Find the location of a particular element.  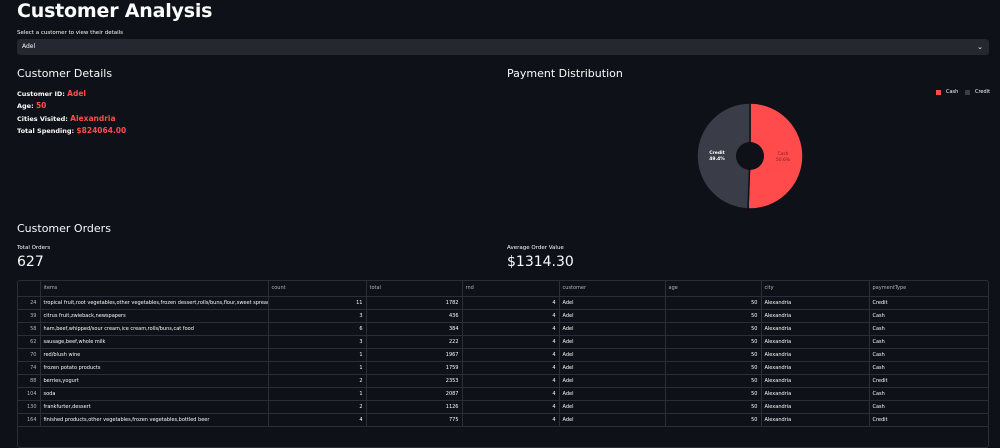

table-cell-total: 775 is located at coordinates (414, 420).